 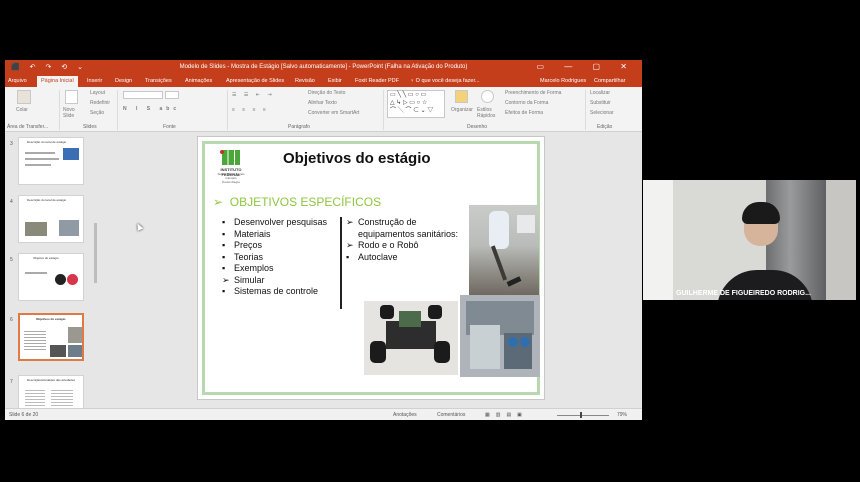 What do you see at coordinates (246, 233) in the screenshot?
I see `list-item: ▪ Materiais` at bounding box center [246, 233].